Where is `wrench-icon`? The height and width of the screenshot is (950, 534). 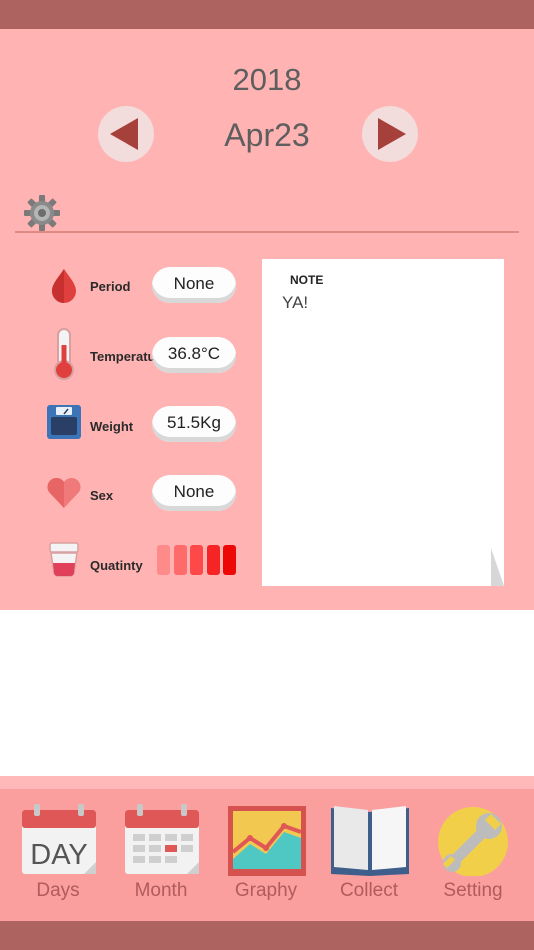
wrench-icon is located at coordinates (473, 841).